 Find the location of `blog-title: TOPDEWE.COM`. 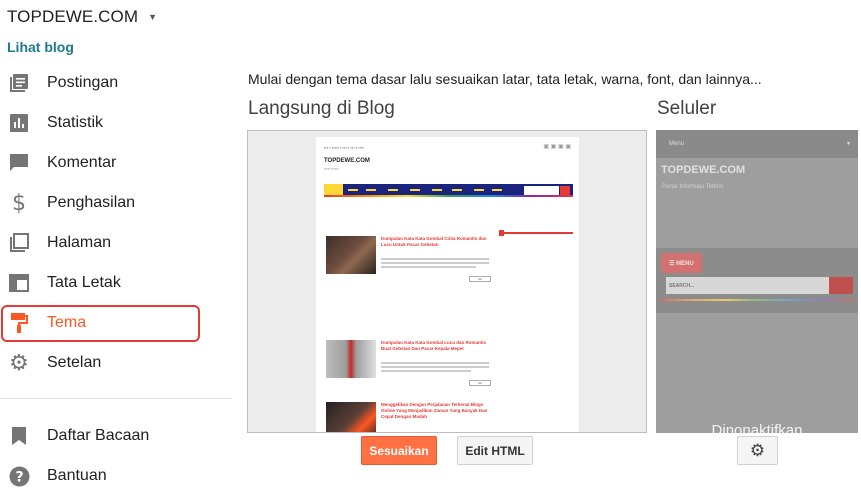

blog-title: TOPDEWE.COM is located at coordinates (73, 16).